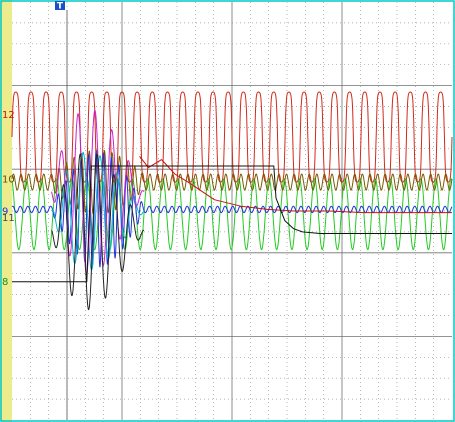  Describe the element at coordinates (5, 282) in the screenshot. I see `channel-label: 8` at that location.